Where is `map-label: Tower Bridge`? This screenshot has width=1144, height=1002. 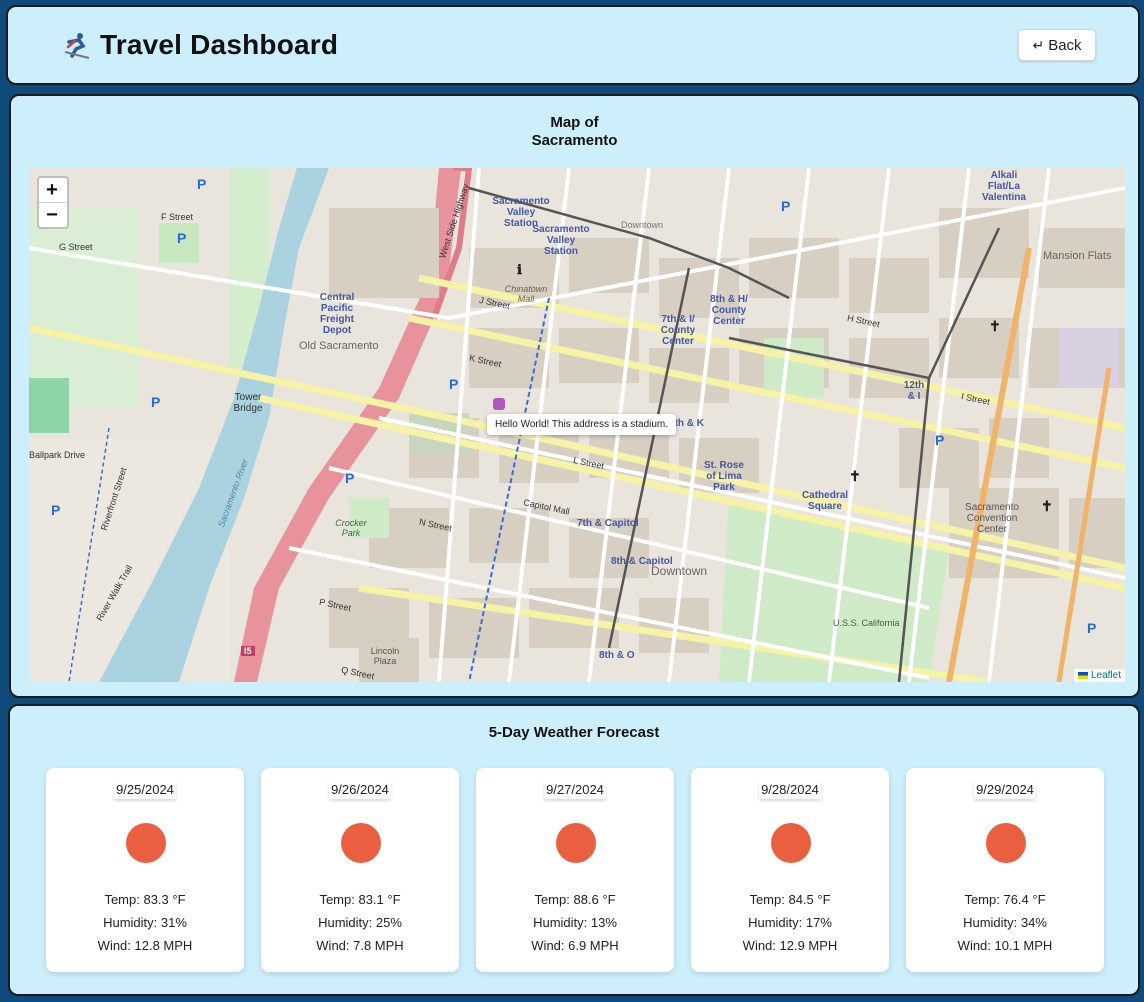 map-label: Tower Bridge is located at coordinates (248, 403).